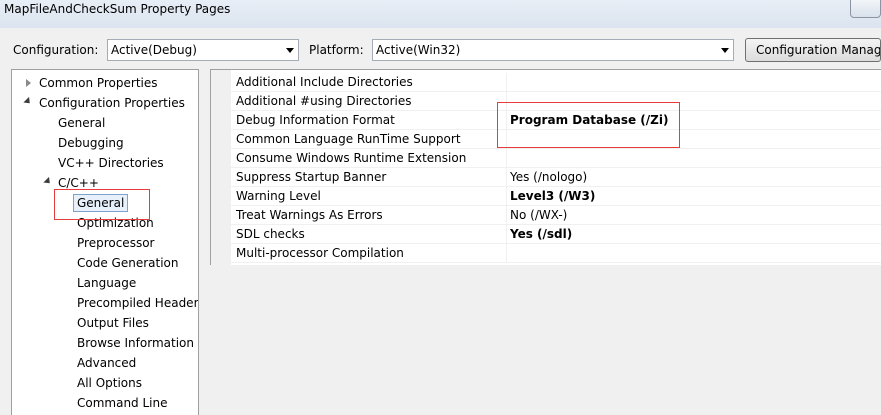  What do you see at coordinates (111, 163) in the screenshot?
I see `tree-item-vc-directories: VC++ Directories` at bounding box center [111, 163].